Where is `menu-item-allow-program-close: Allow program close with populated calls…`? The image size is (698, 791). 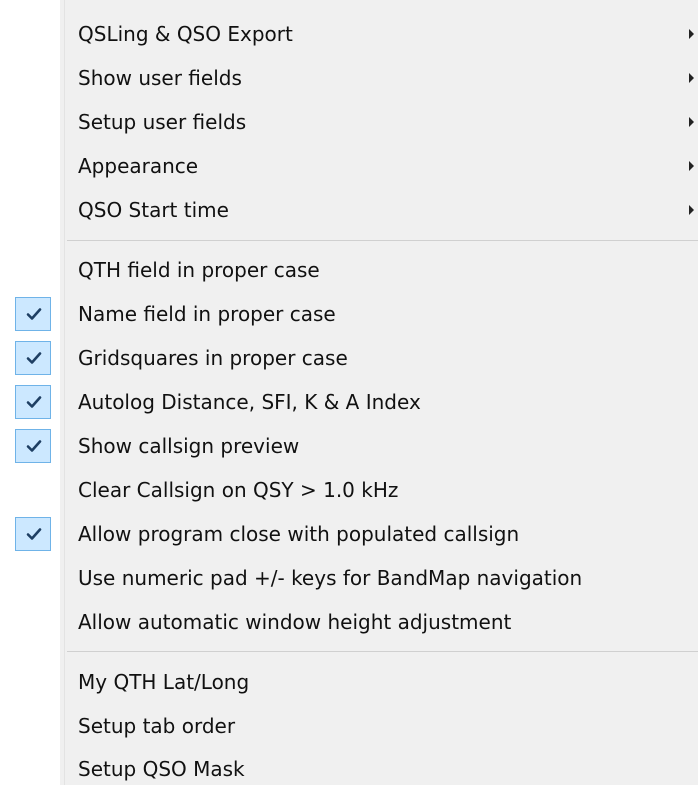
menu-item-allow-program-close: Allow program close with populated calls… is located at coordinates (349, 534).